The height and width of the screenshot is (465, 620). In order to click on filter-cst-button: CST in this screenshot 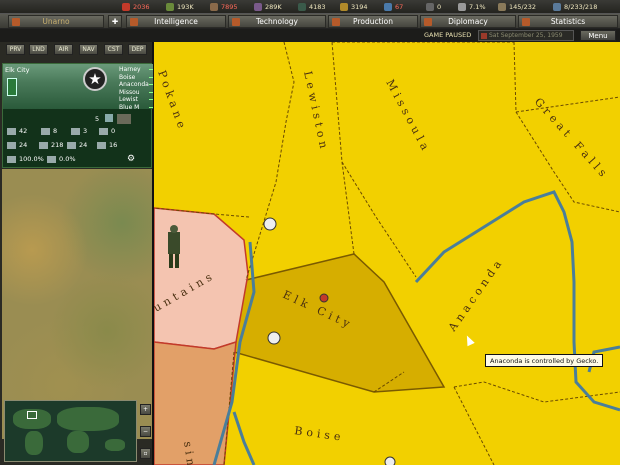, I will do `click(113, 49)`.